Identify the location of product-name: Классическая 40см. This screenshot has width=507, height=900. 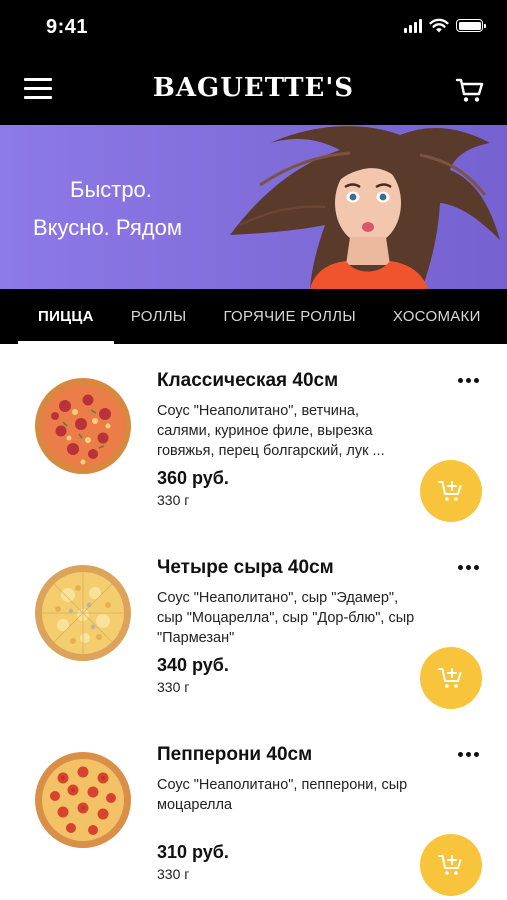
(248, 380).